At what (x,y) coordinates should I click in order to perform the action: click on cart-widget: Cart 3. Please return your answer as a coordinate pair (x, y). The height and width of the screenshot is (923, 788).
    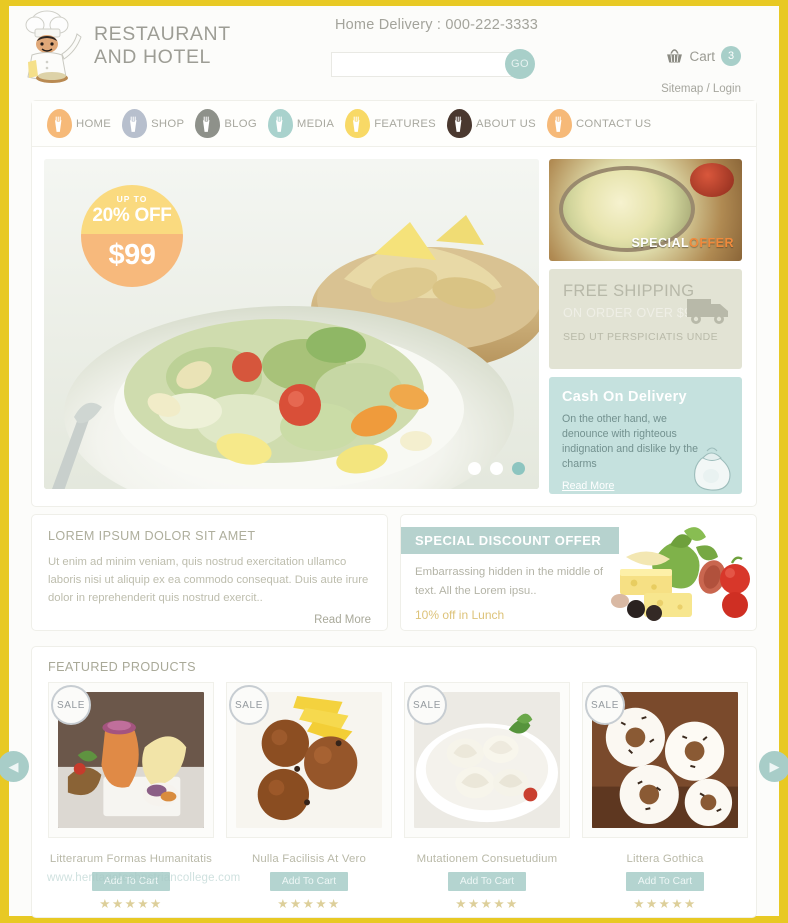
    Looking at the image, I should click on (703, 56).